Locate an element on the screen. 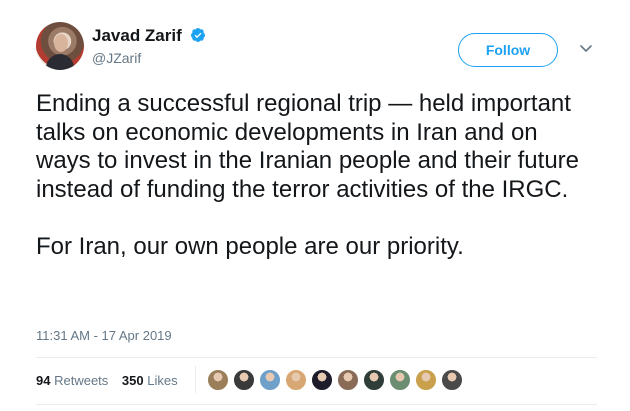 This screenshot has height=411, width=630. author-block: Javad Zarif @JZarif is located at coordinates (149, 46).